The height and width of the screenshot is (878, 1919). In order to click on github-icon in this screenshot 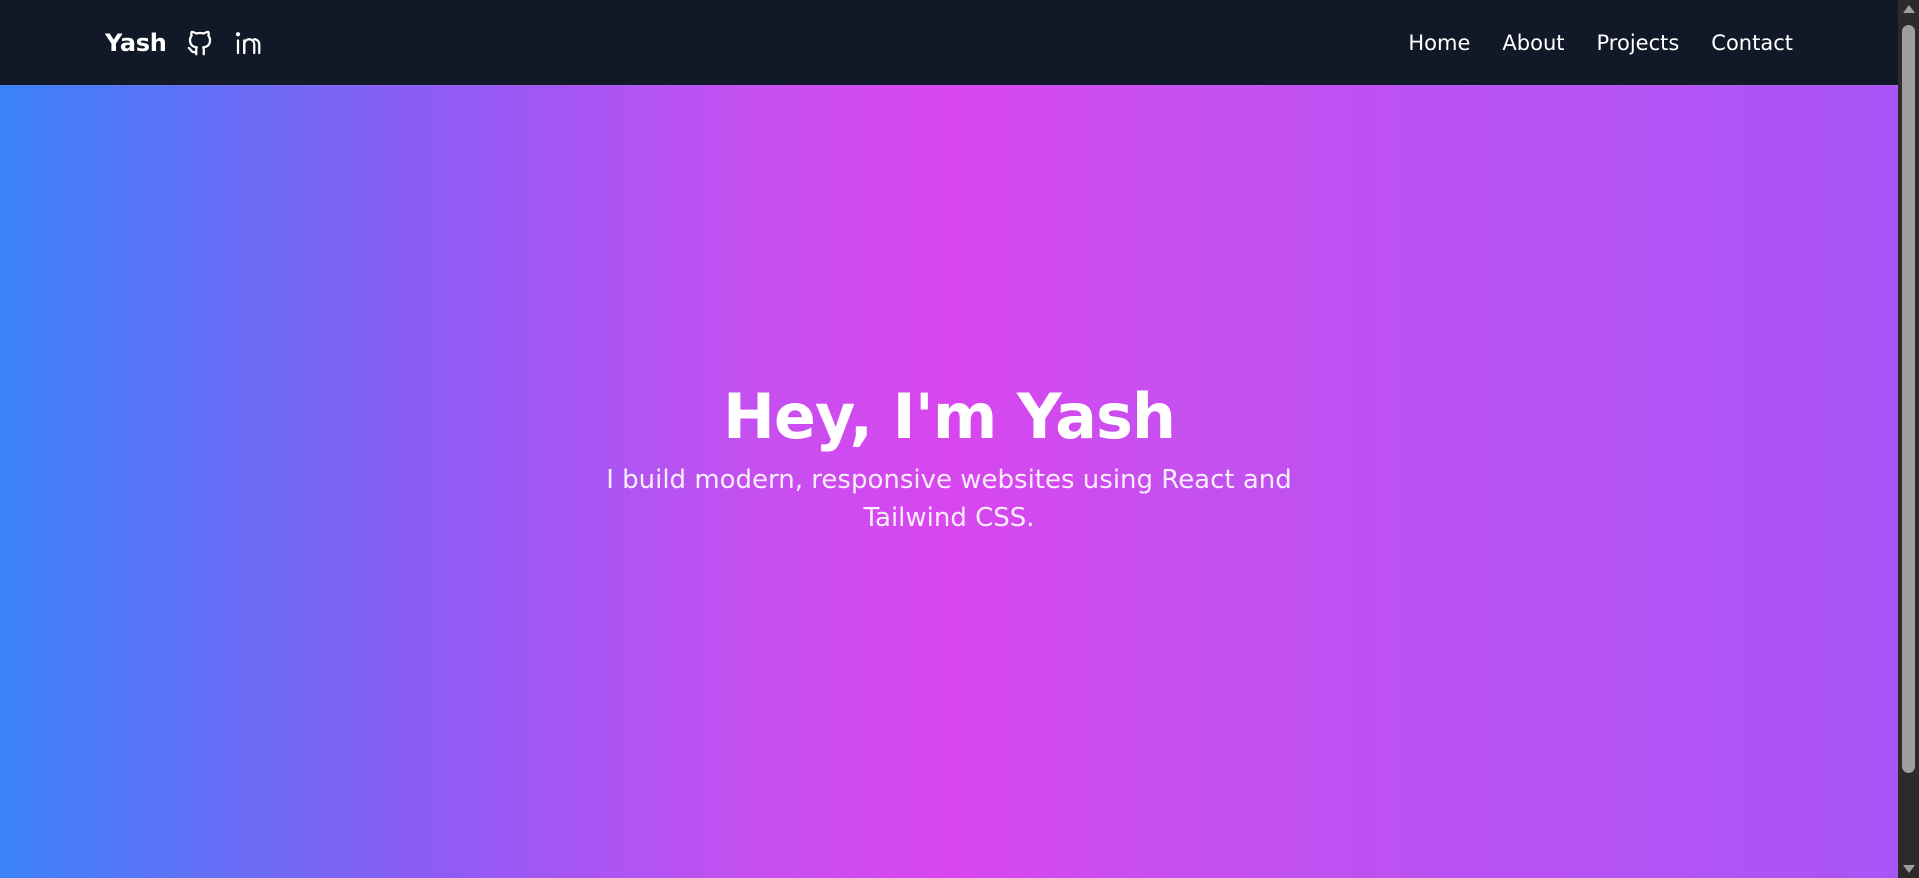, I will do `click(200, 43)`.